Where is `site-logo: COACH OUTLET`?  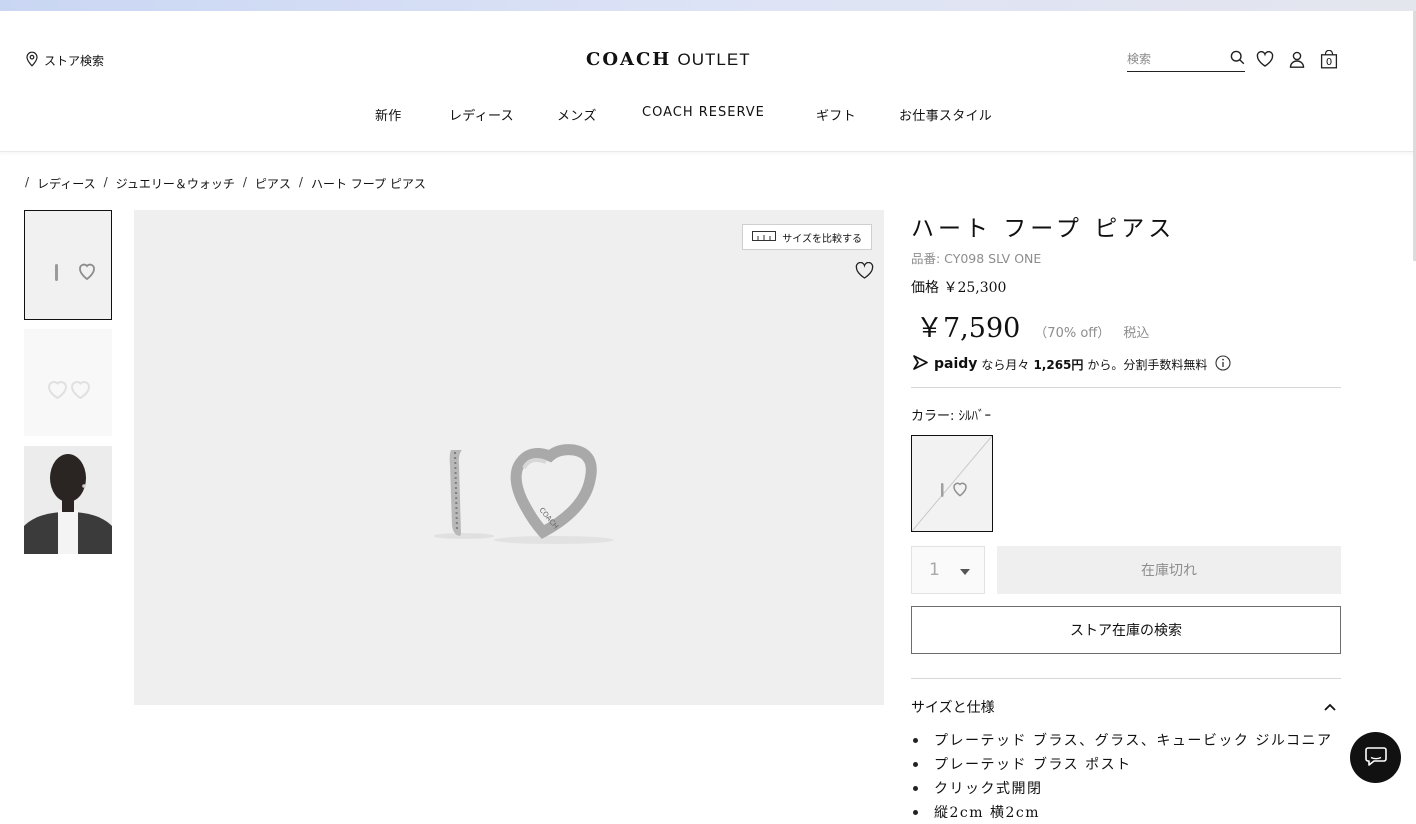
site-logo: COACH OUTLET is located at coordinates (668, 59).